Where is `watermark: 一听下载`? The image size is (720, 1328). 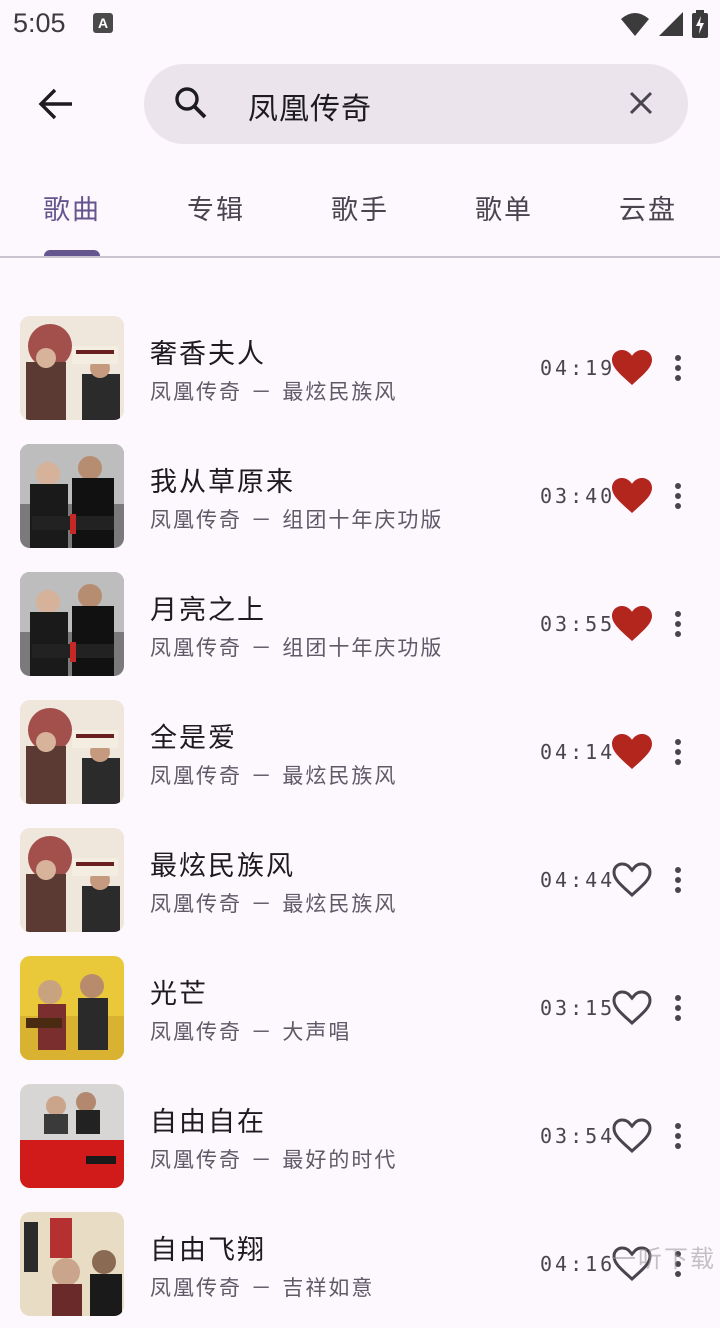 watermark: 一听下载 is located at coordinates (664, 1259).